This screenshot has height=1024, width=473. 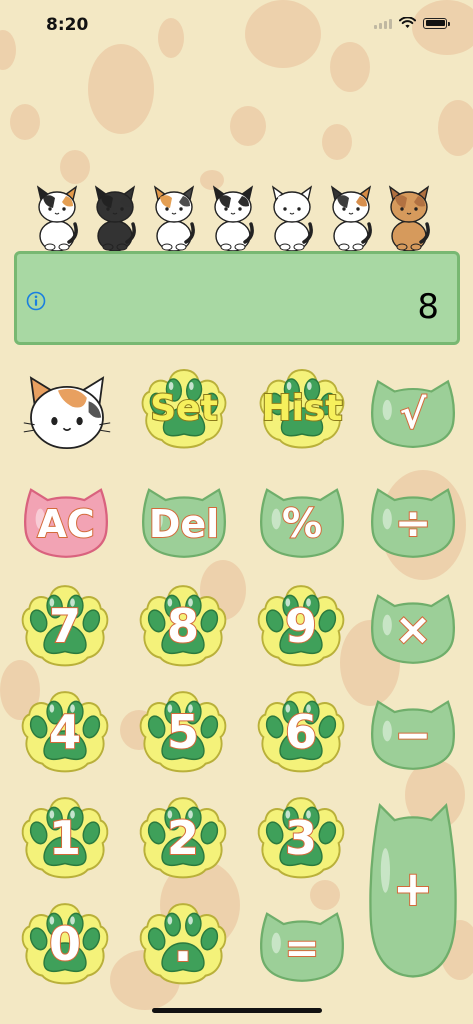 I want to click on multiply-button: ×, so click(x=413, y=625).